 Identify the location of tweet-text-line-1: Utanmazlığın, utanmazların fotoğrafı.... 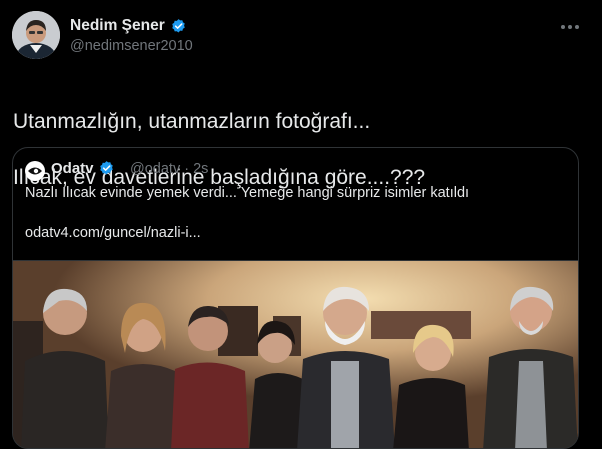
(192, 121).